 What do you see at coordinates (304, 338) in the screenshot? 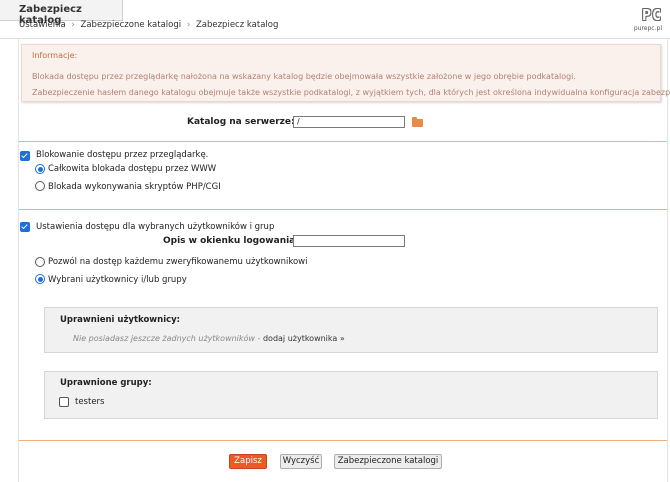
I see `add-user-link: dodaj użytkownika »` at bounding box center [304, 338].